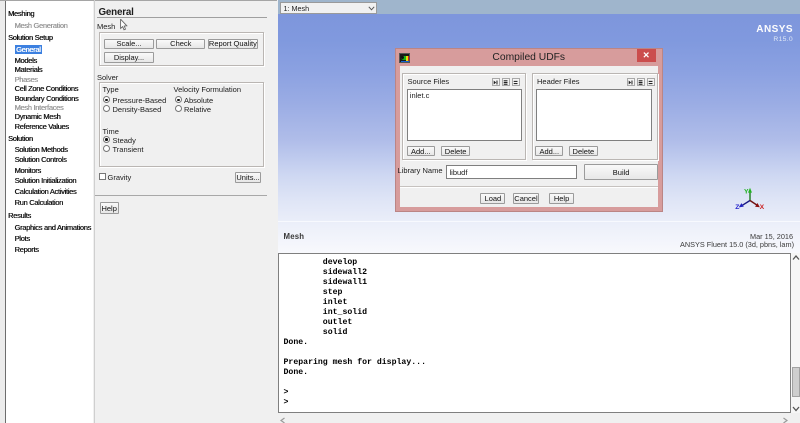  I want to click on svg-text: X, so click(762, 207).